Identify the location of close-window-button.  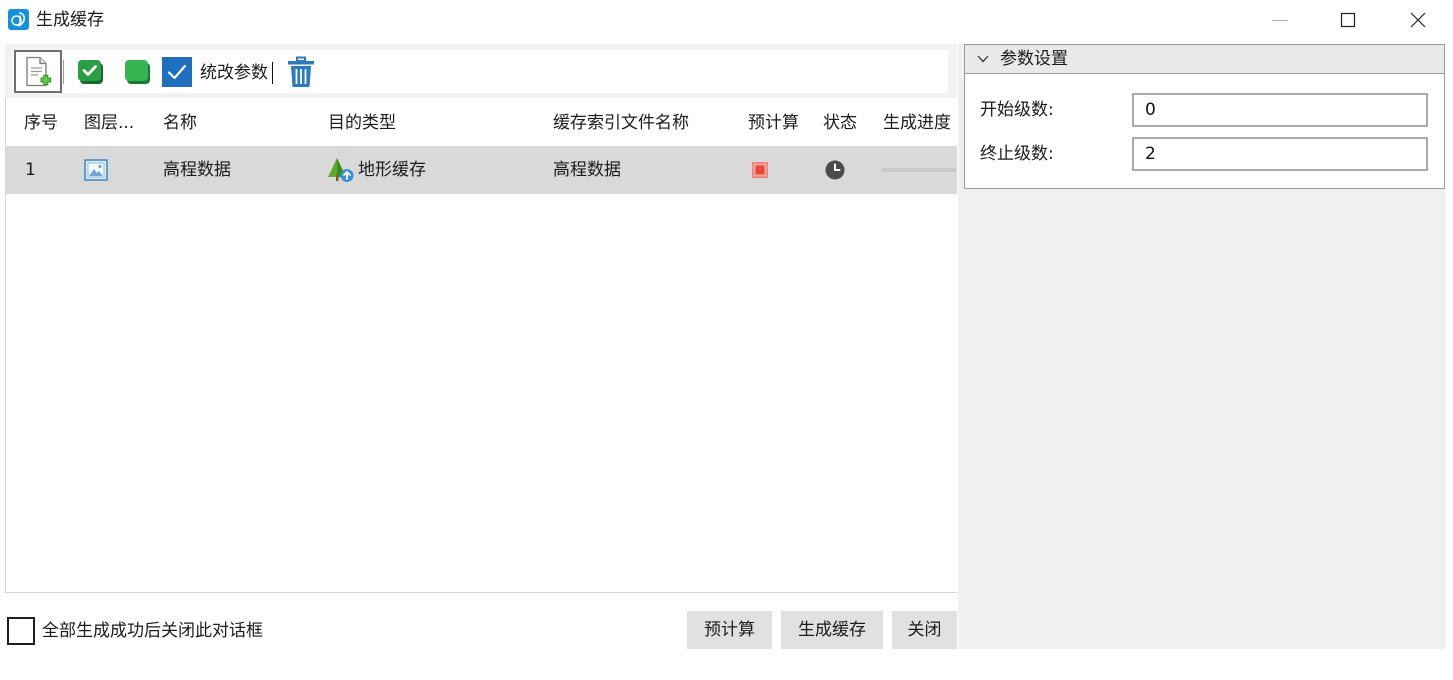
(1418, 20).